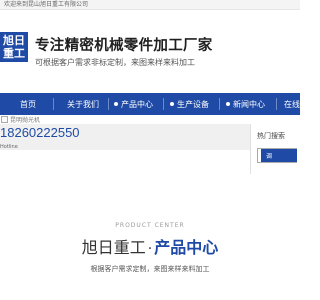 The image size is (320, 300). I want to click on header-subslogan: 可根据客户需求非标定制，来图来样来料加工, so click(115, 62).